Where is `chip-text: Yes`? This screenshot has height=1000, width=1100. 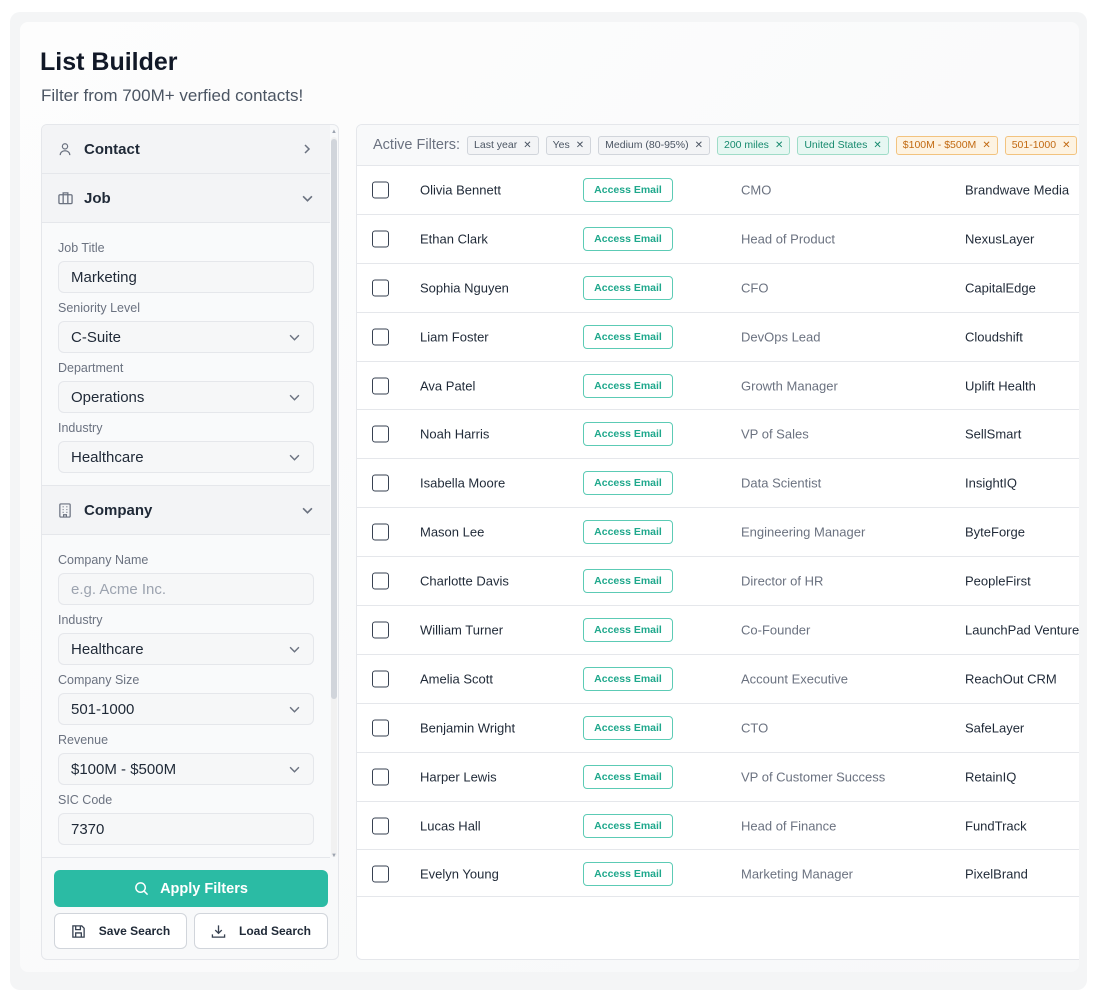 chip-text: Yes is located at coordinates (561, 145).